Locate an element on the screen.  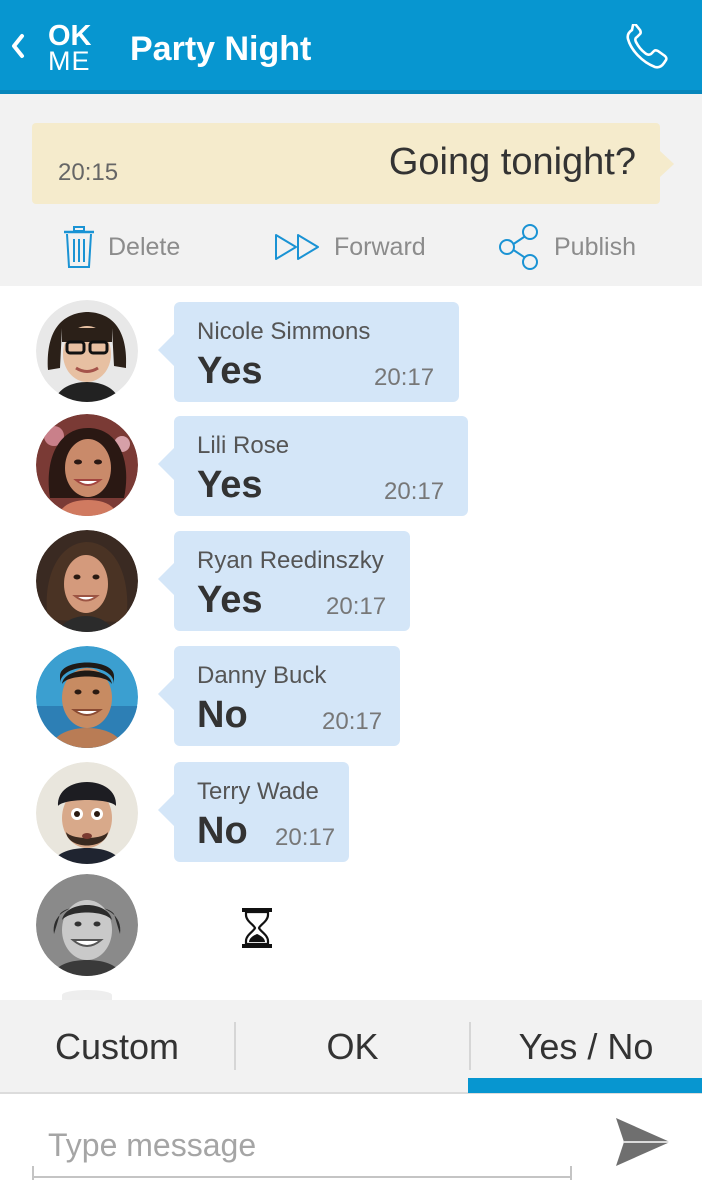
delete-button: Delete is located at coordinates (121, 247).